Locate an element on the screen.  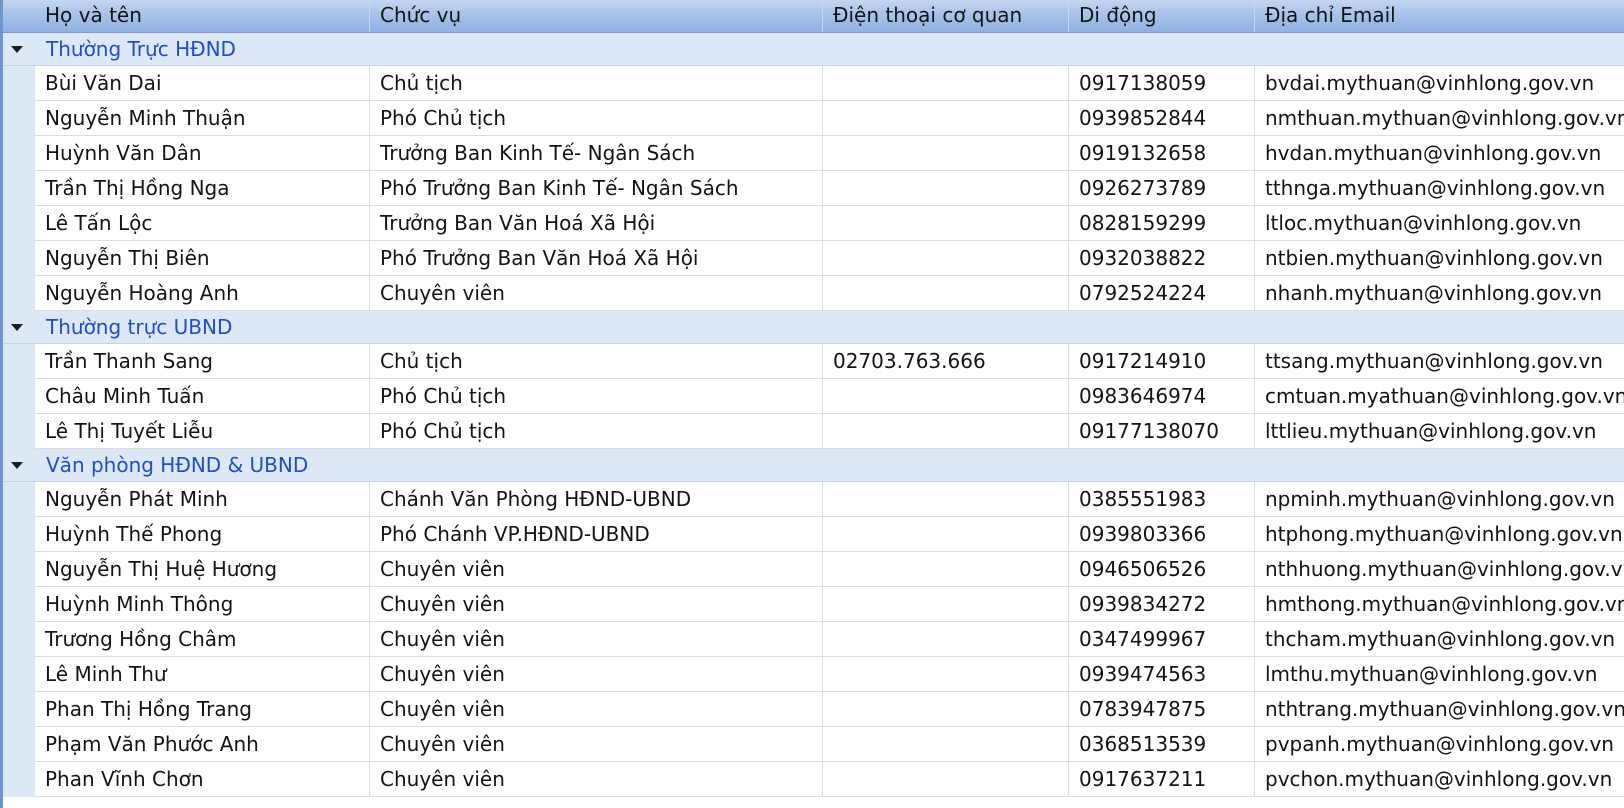
name-cell: Nguyễn Hoàng Anh is located at coordinates (202, 293).